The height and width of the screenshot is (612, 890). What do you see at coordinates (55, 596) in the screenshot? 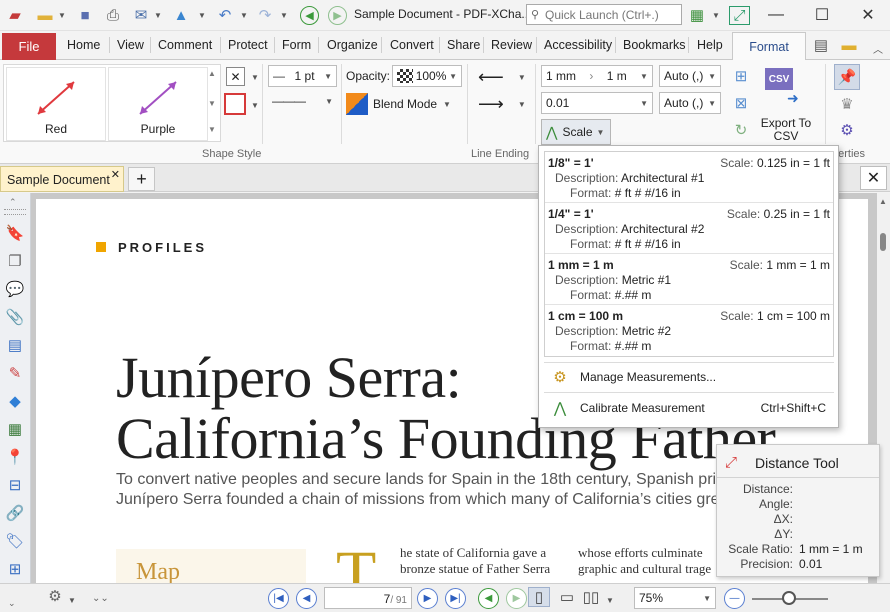
I see `status-settings-icon: ⚙` at bounding box center [55, 596].